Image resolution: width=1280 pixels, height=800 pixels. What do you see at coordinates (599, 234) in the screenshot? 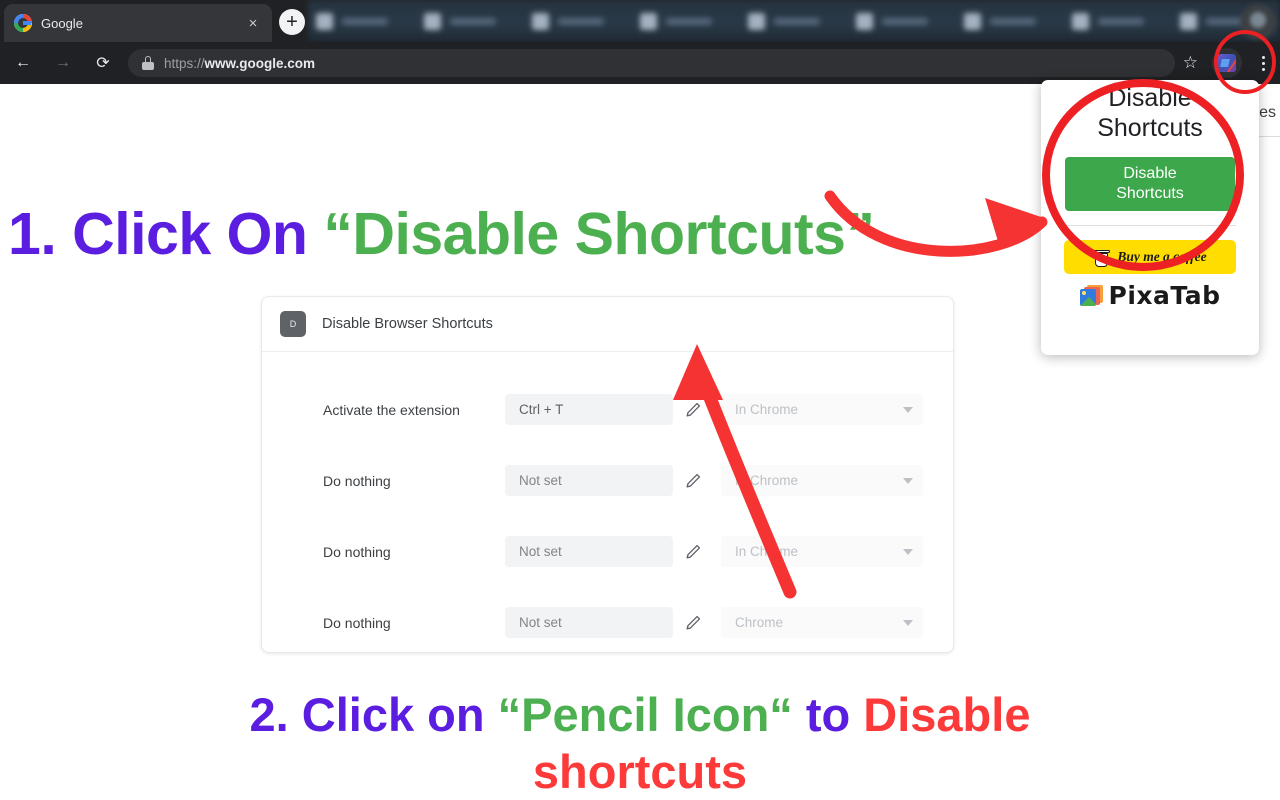
I see `step-1-target: Disable Shortcuts` at bounding box center [599, 234].